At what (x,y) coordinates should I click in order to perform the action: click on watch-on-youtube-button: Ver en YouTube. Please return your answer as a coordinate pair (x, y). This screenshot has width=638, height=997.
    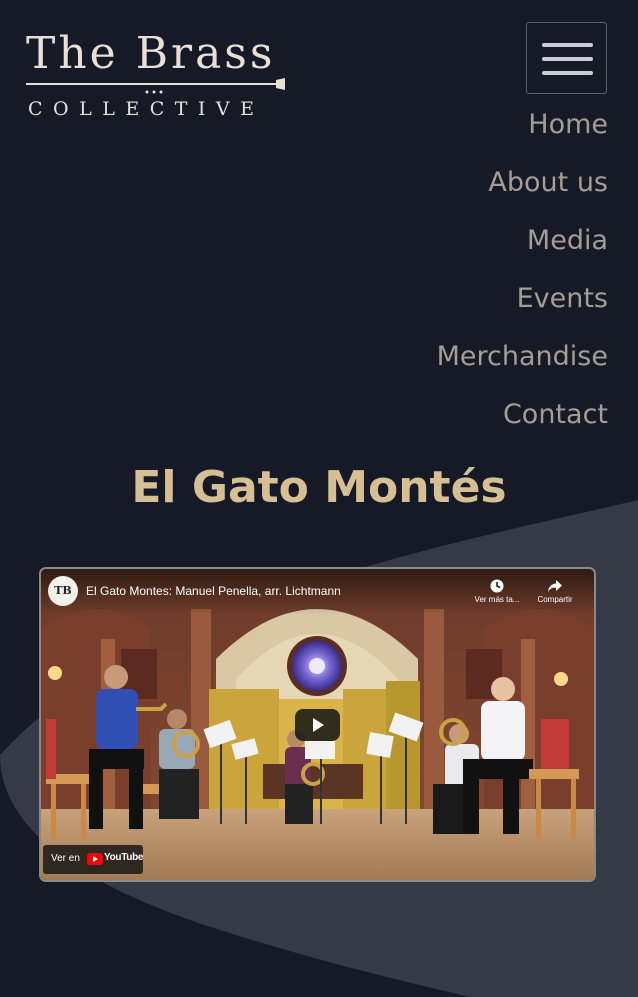
    Looking at the image, I should click on (93, 859).